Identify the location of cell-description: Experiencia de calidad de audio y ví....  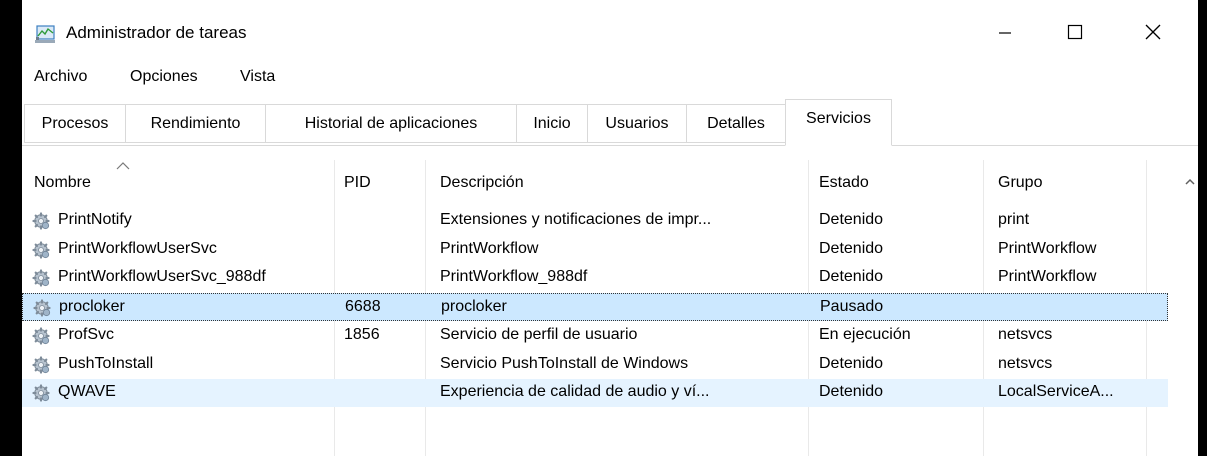
(575, 392).